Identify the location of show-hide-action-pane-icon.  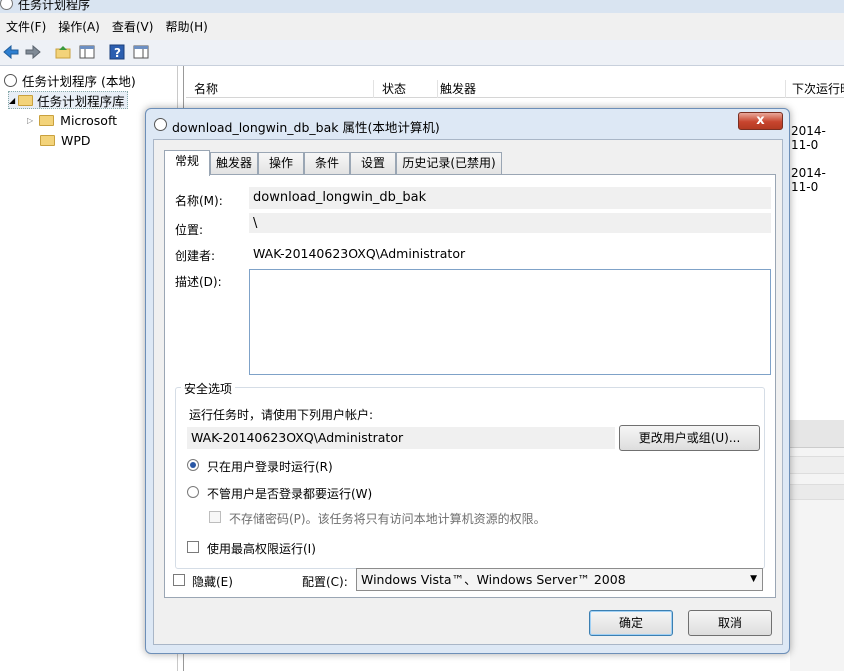
(141, 52).